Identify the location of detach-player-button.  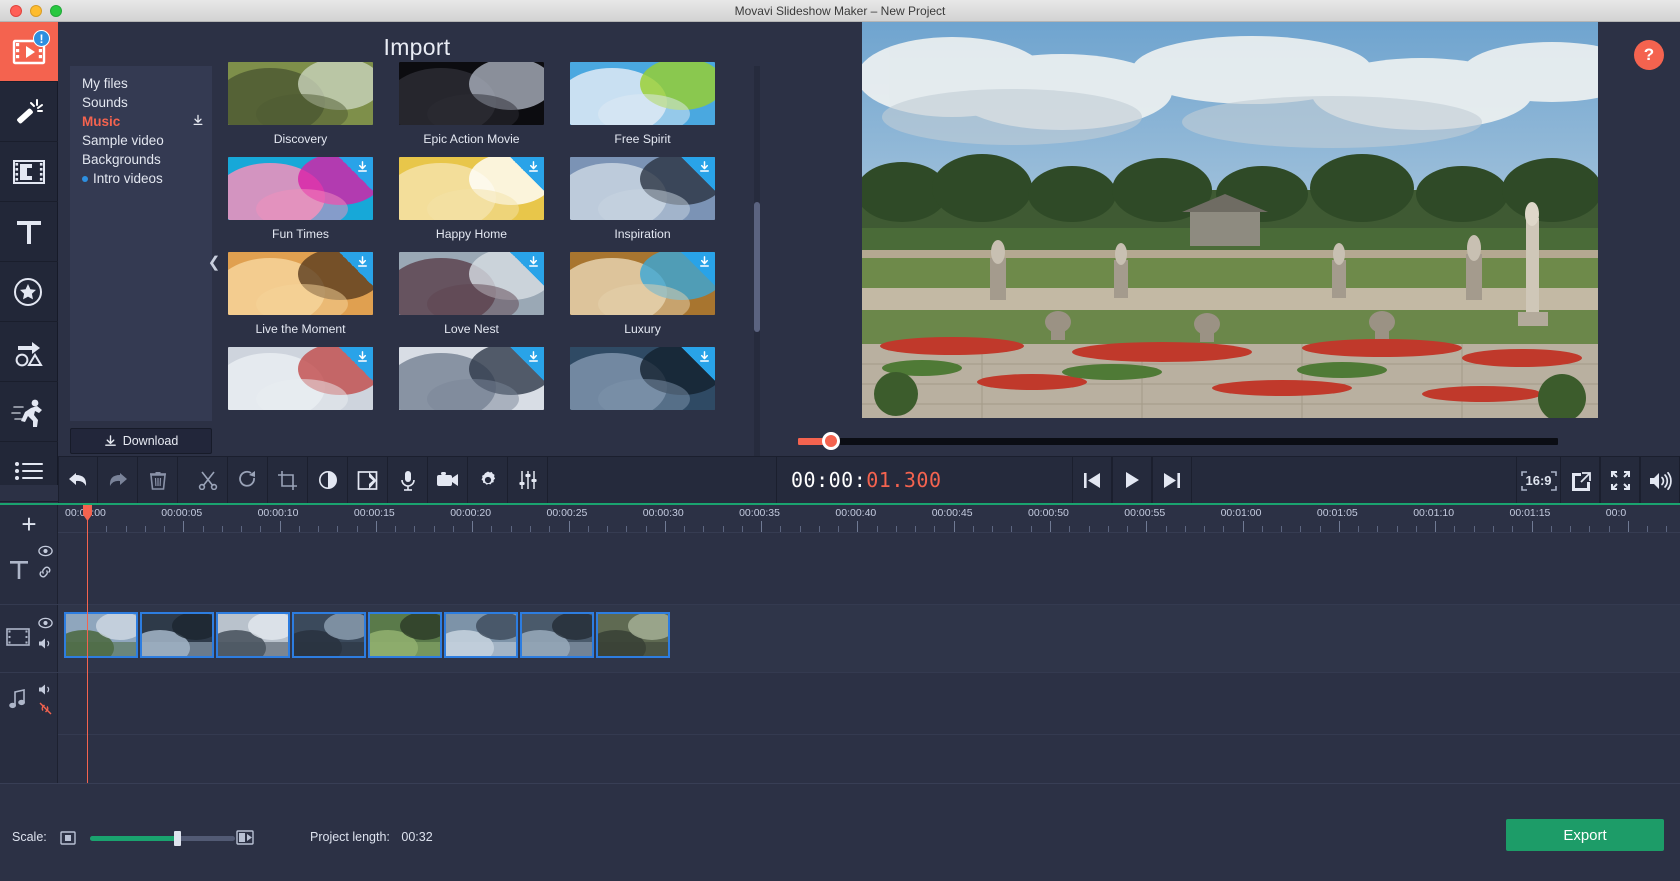
(1580, 480).